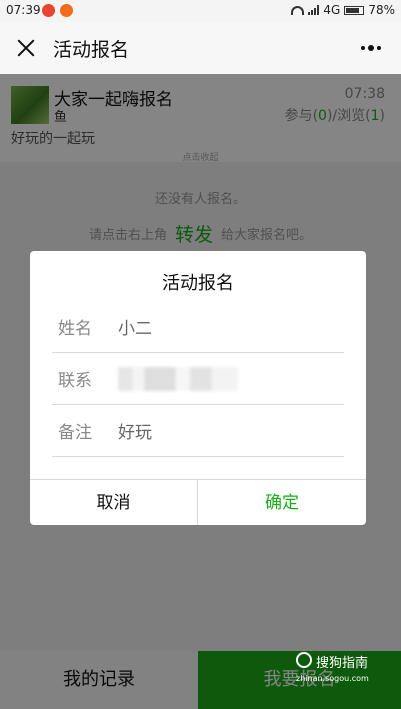 This screenshot has width=401, height=709. I want to click on contact-input, so click(178, 379).